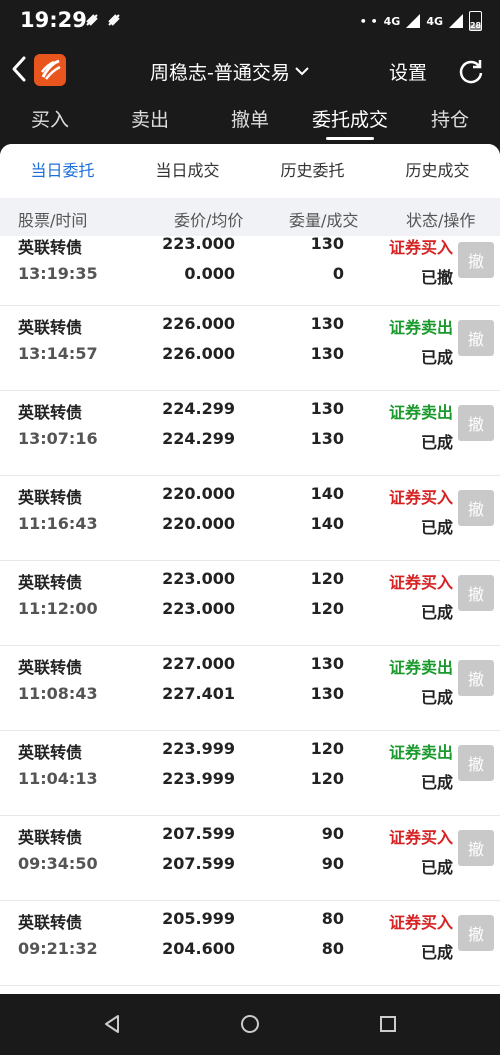 This screenshot has width=500, height=1055. What do you see at coordinates (437, 171) in the screenshot?
I see `subtab-history-trades: 历史成交` at bounding box center [437, 171].